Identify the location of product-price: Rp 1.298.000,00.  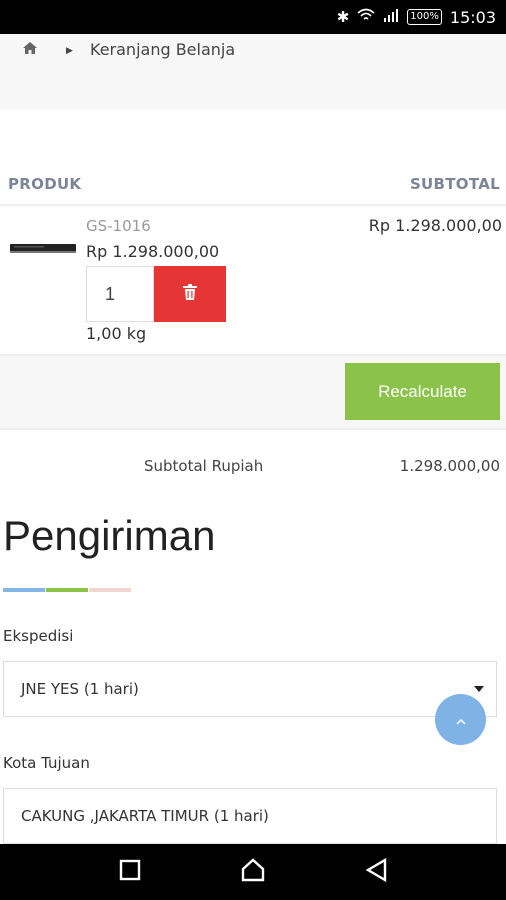
(153, 251).